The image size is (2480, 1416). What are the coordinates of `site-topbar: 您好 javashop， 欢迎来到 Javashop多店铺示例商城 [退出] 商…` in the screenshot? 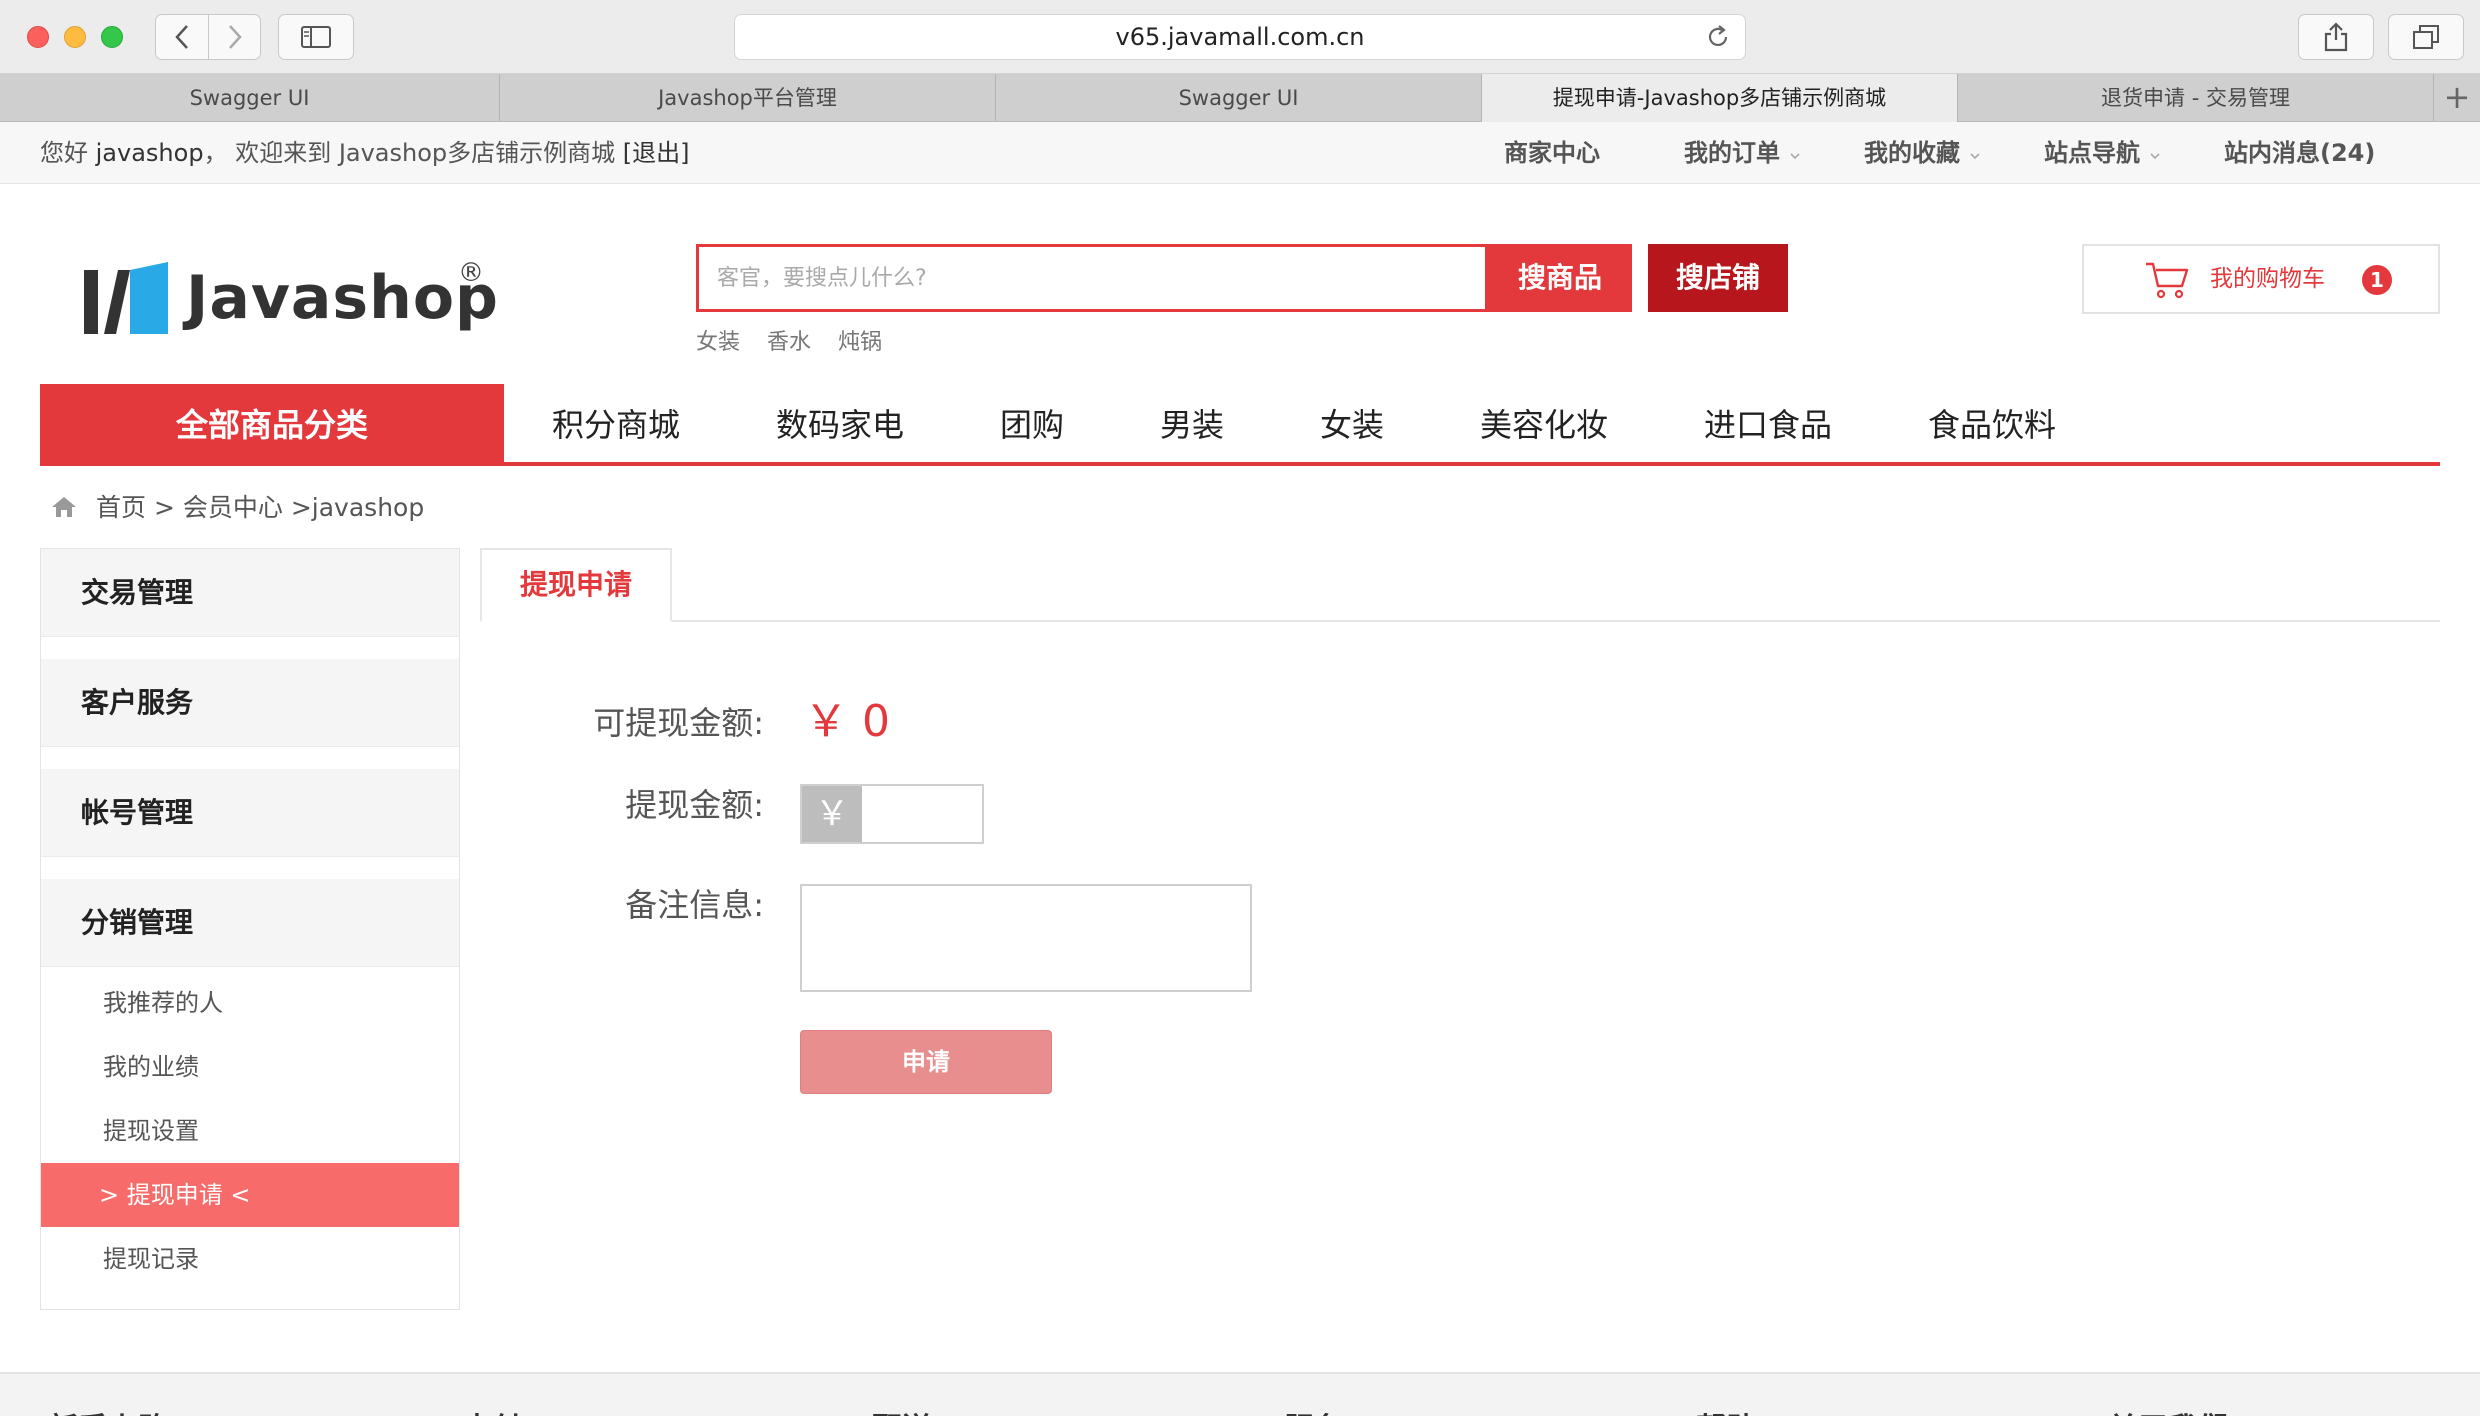 It's located at (1240, 153).